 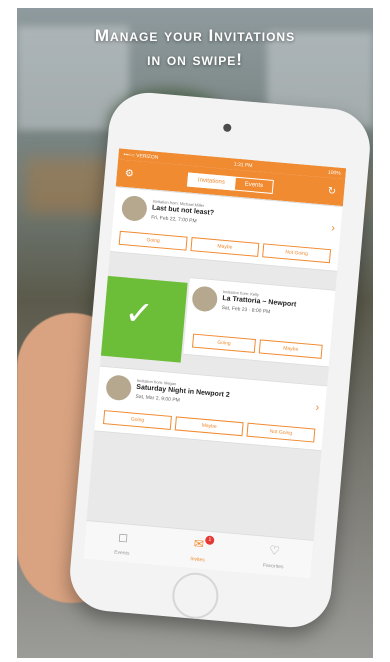 I want to click on mail-icon: ✉, so click(x=199, y=544).